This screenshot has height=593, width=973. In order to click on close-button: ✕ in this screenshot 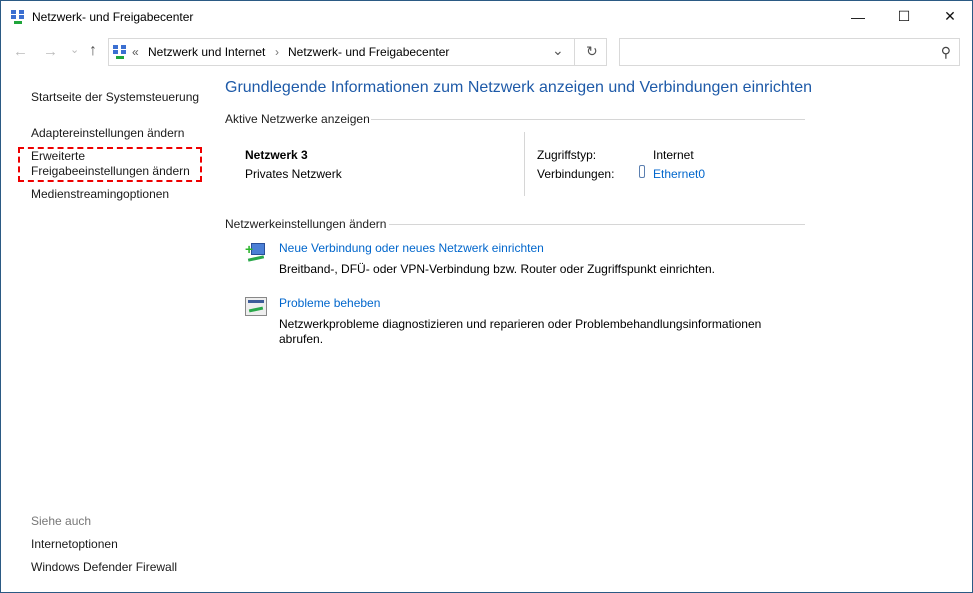, I will do `click(950, 16)`.